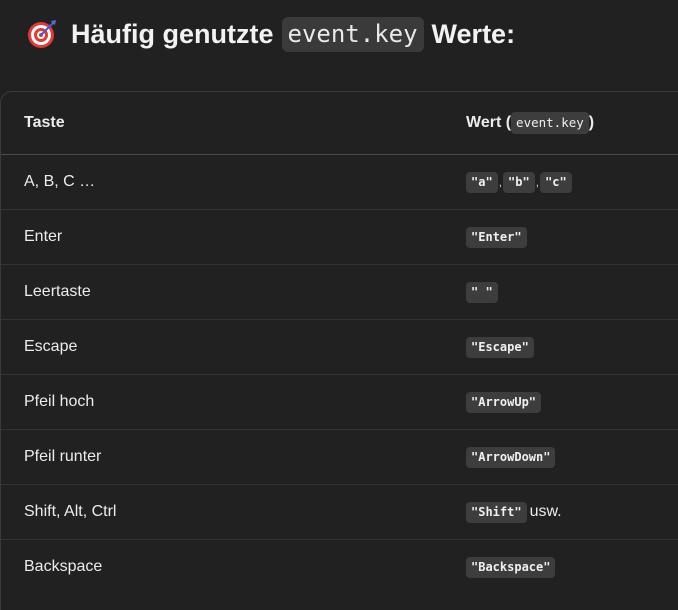 The image size is (678, 610). What do you see at coordinates (352, 34) in the screenshot?
I see `heading-code: event.key` at bounding box center [352, 34].